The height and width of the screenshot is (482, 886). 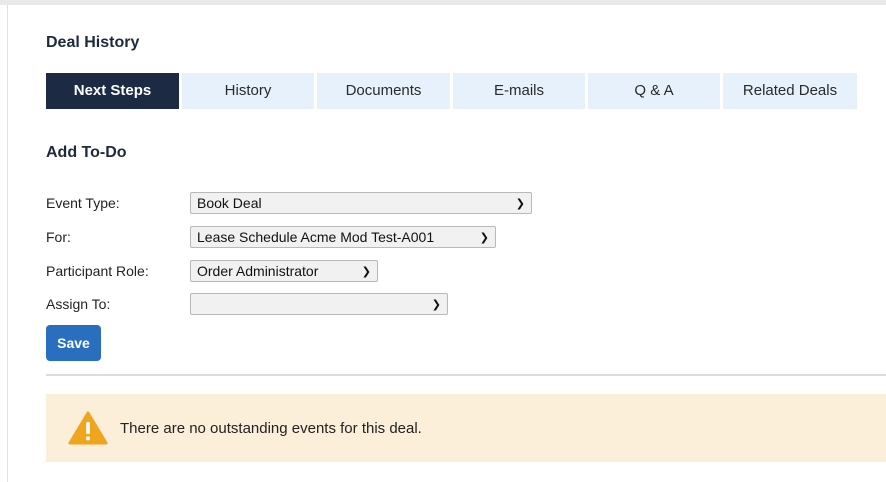 What do you see at coordinates (361, 203) in the screenshot?
I see `event-type-select: Book Deal ❯` at bounding box center [361, 203].